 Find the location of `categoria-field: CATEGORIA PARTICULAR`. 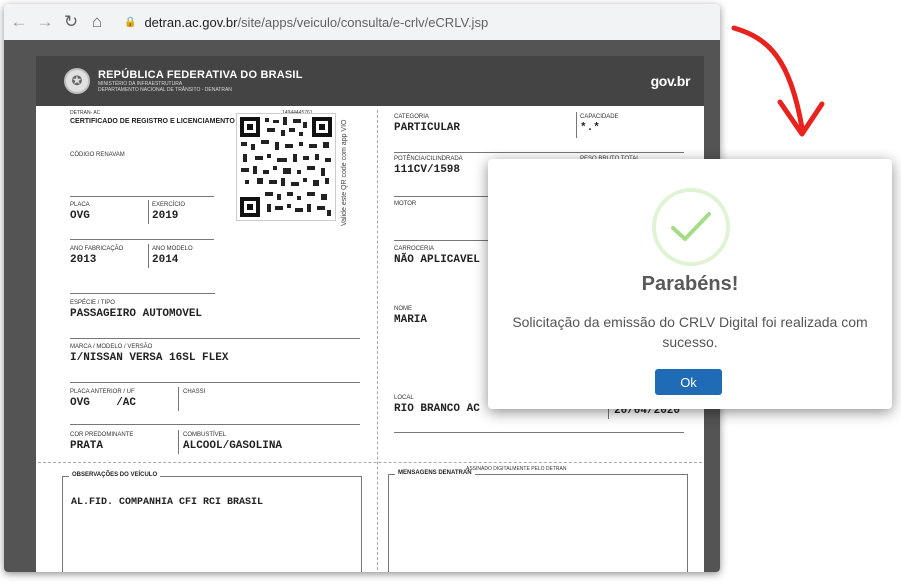

categoria-field: CATEGORIA PARTICULAR is located at coordinates (427, 124).